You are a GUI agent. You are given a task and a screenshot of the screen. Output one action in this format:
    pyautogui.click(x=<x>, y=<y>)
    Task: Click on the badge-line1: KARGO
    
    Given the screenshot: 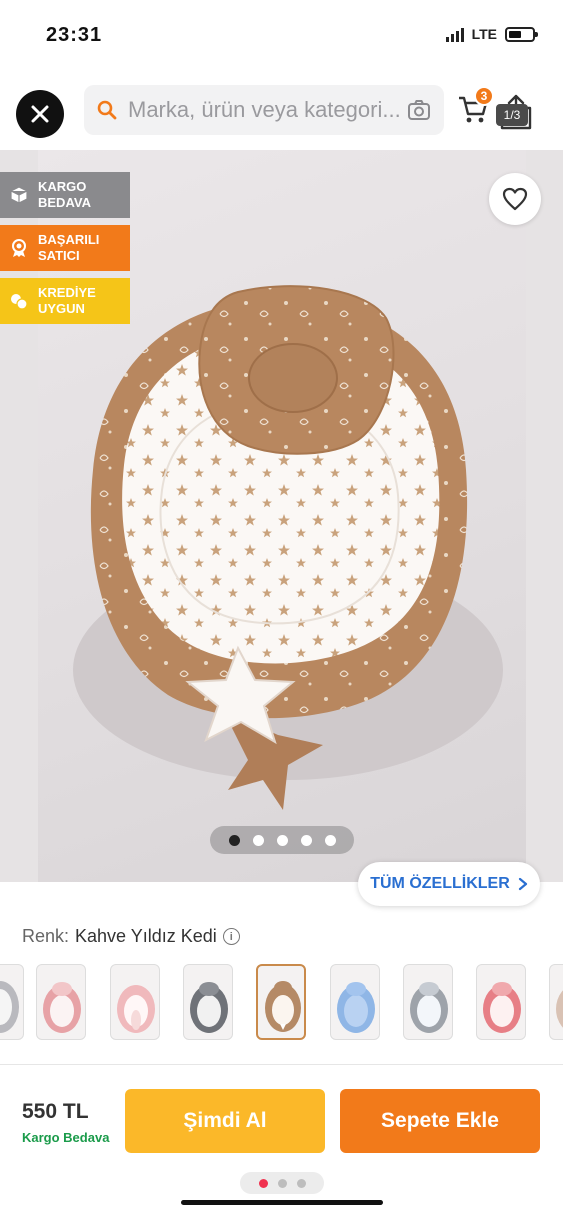 What is the action you would take?
    pyautogui.click(x=62, y=187)
    